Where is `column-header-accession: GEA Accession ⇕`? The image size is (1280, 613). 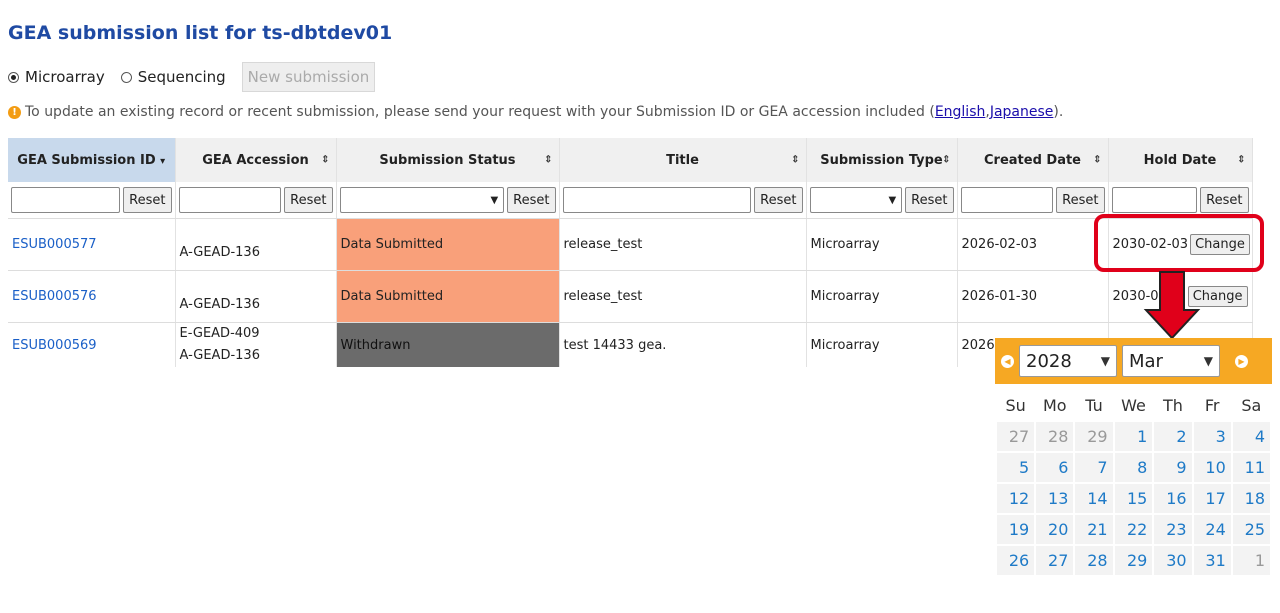 column-header-accession: GEA Accession ⇕ is located at coordinates (256, 160).